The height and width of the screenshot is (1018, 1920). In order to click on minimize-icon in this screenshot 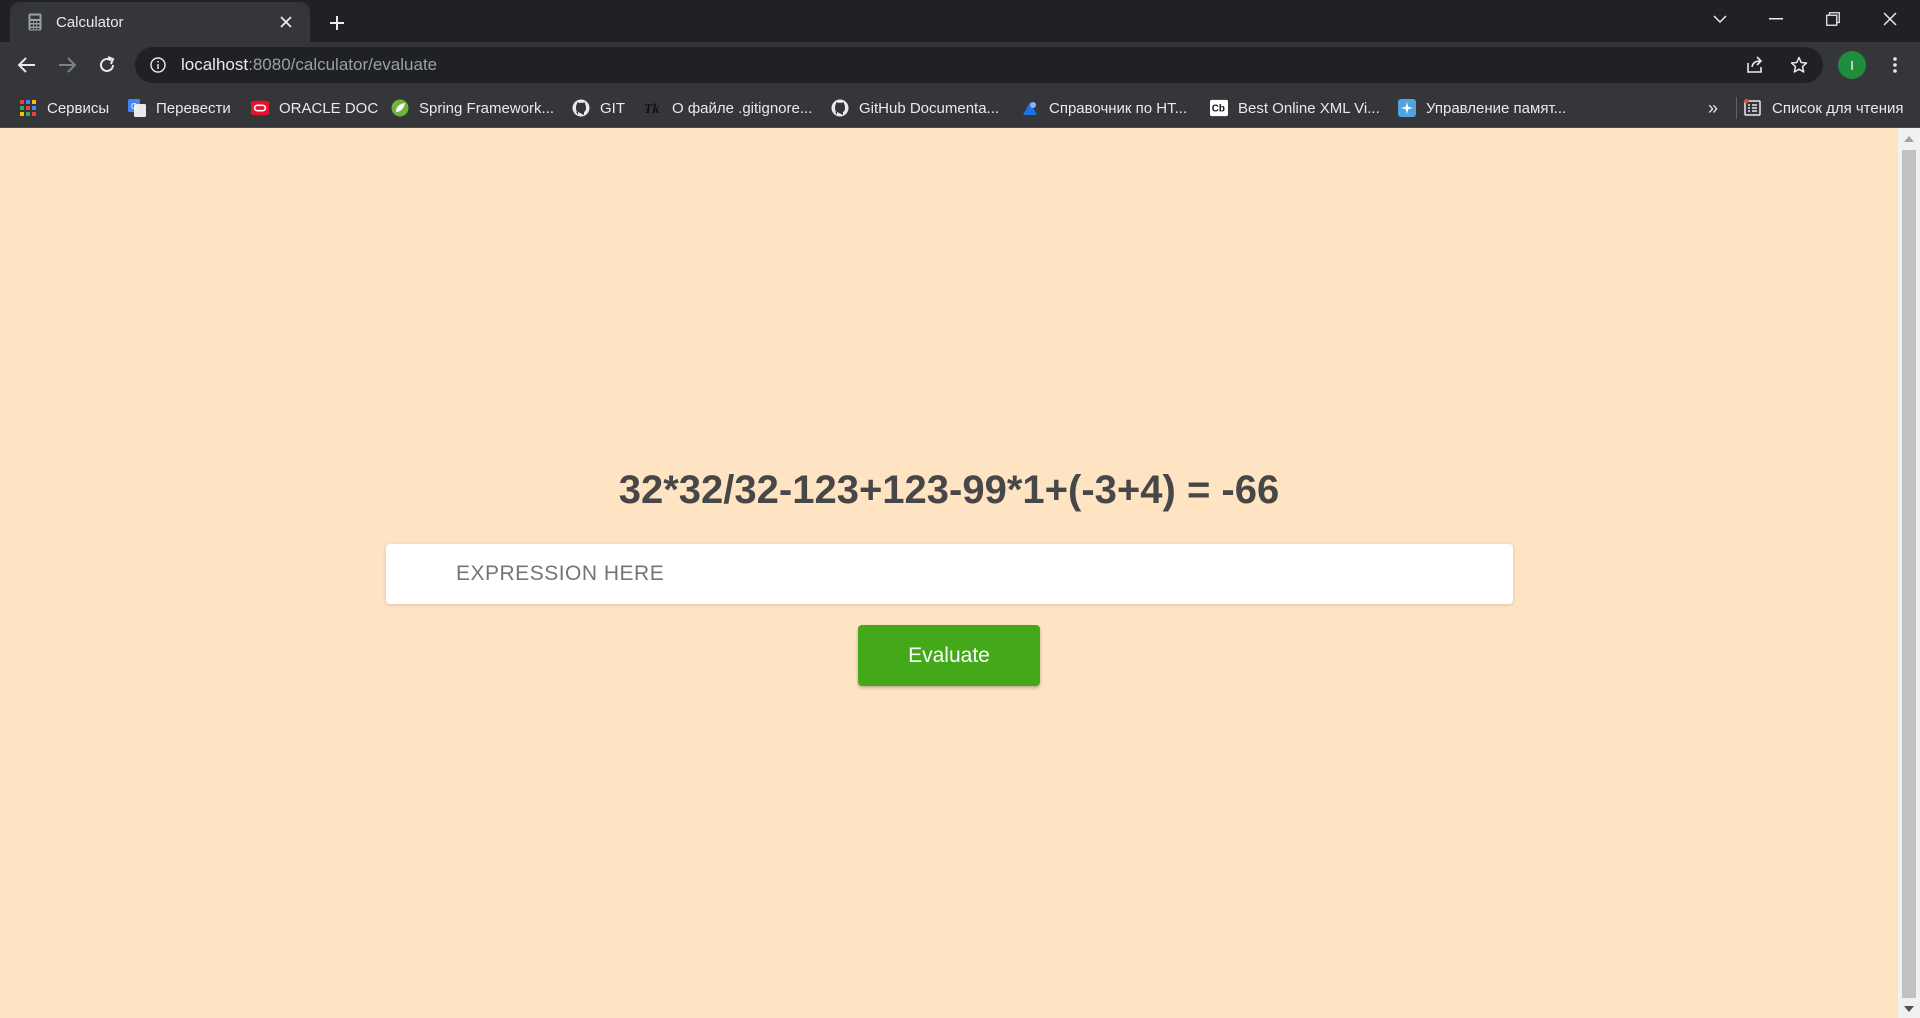, I will do `click(1776, 19)`.